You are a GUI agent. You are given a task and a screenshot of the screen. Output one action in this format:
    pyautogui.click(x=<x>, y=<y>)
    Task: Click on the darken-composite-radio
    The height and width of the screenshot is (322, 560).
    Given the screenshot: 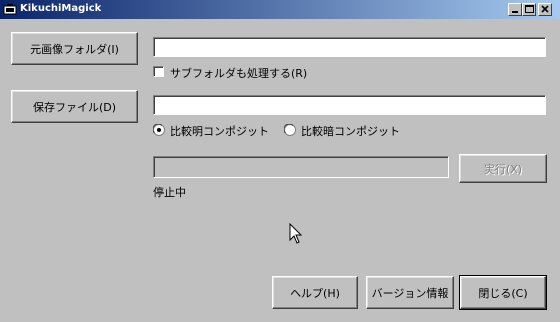 What is the action you would take?
    pyautogui.click(x=290, y=130)
    